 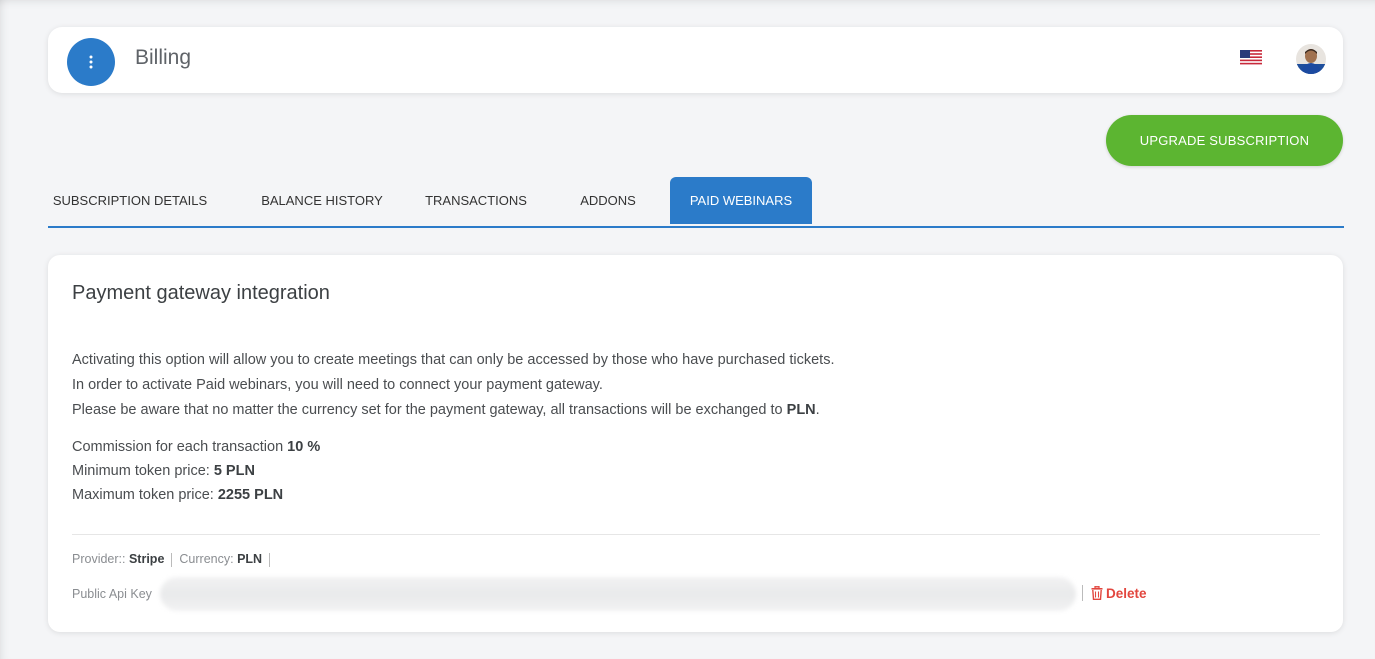 I want to click on page-title: Billing, so click(x=163, y=57).